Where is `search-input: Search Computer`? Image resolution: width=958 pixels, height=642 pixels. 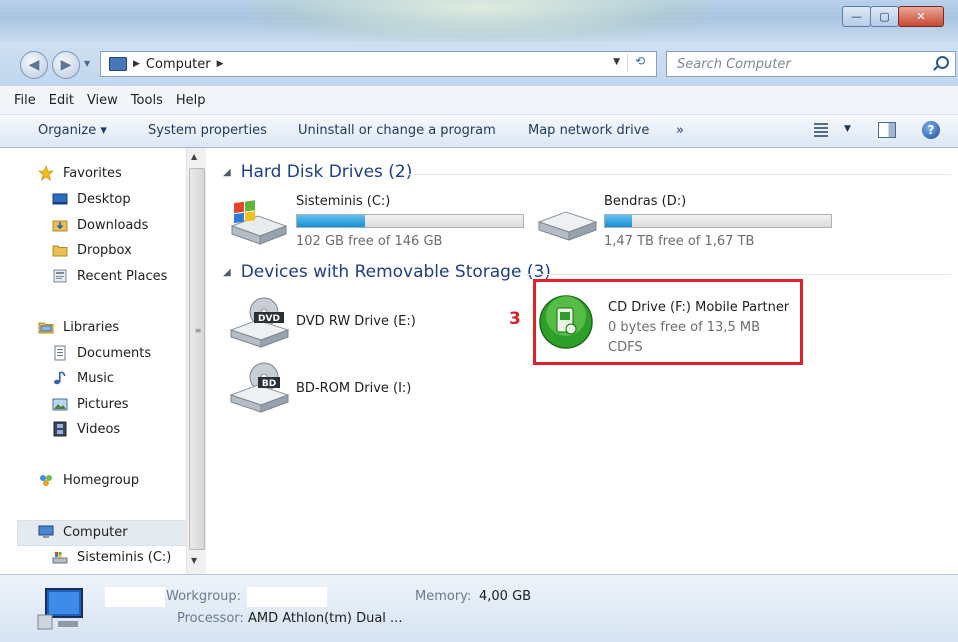
search-input: Search Computer is located at coordinates (811, 64).